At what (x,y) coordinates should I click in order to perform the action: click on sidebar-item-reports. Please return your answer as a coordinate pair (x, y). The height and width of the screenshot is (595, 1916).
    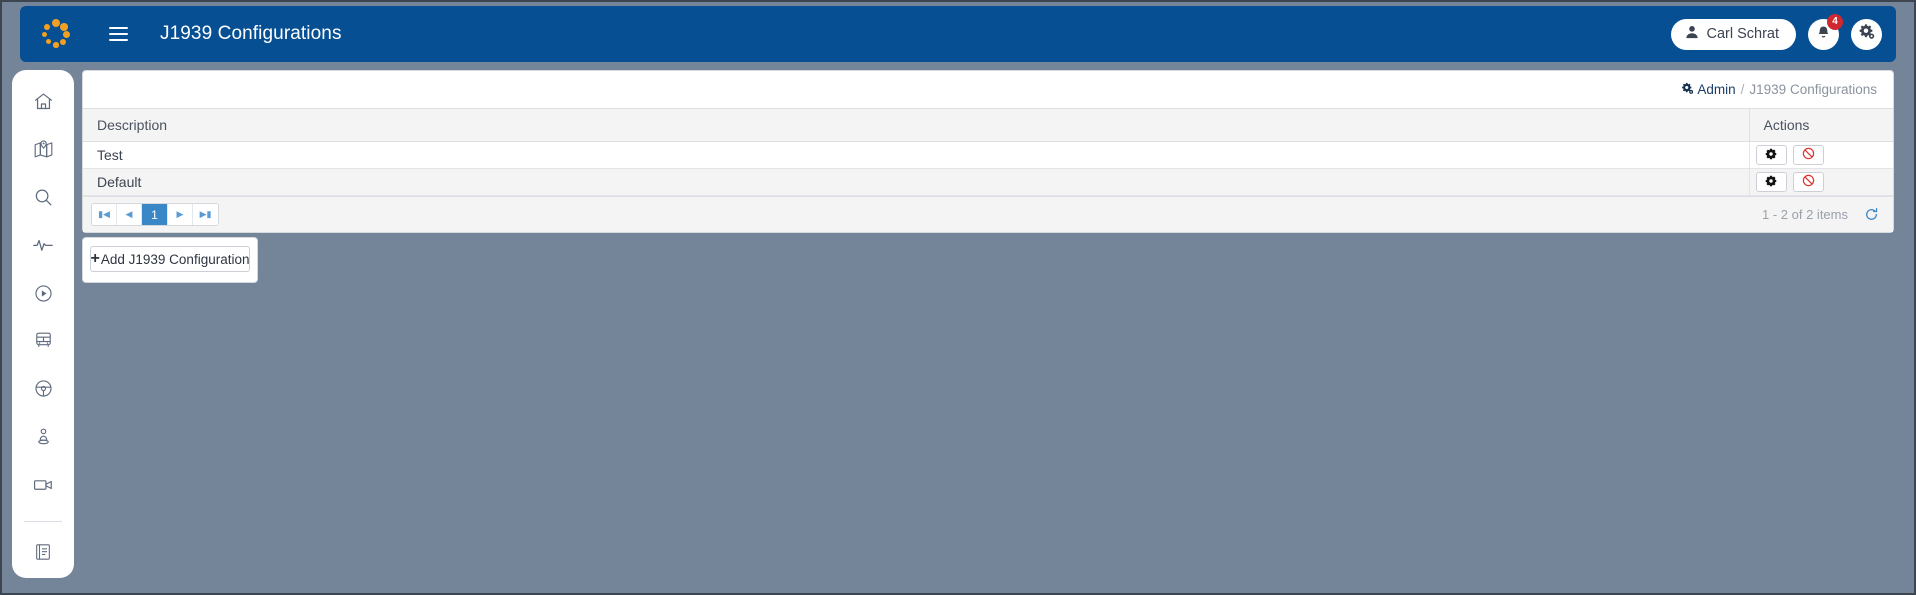
    Looking at the image, I should click on (43, 554).